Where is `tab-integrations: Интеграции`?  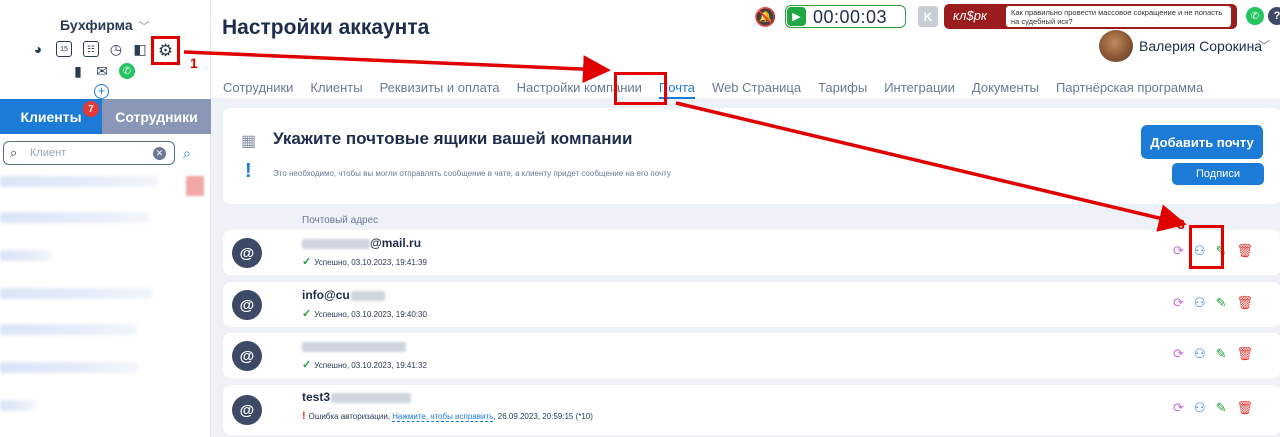 tab-integrations: Интеграции is located at coordinates (919, 87).